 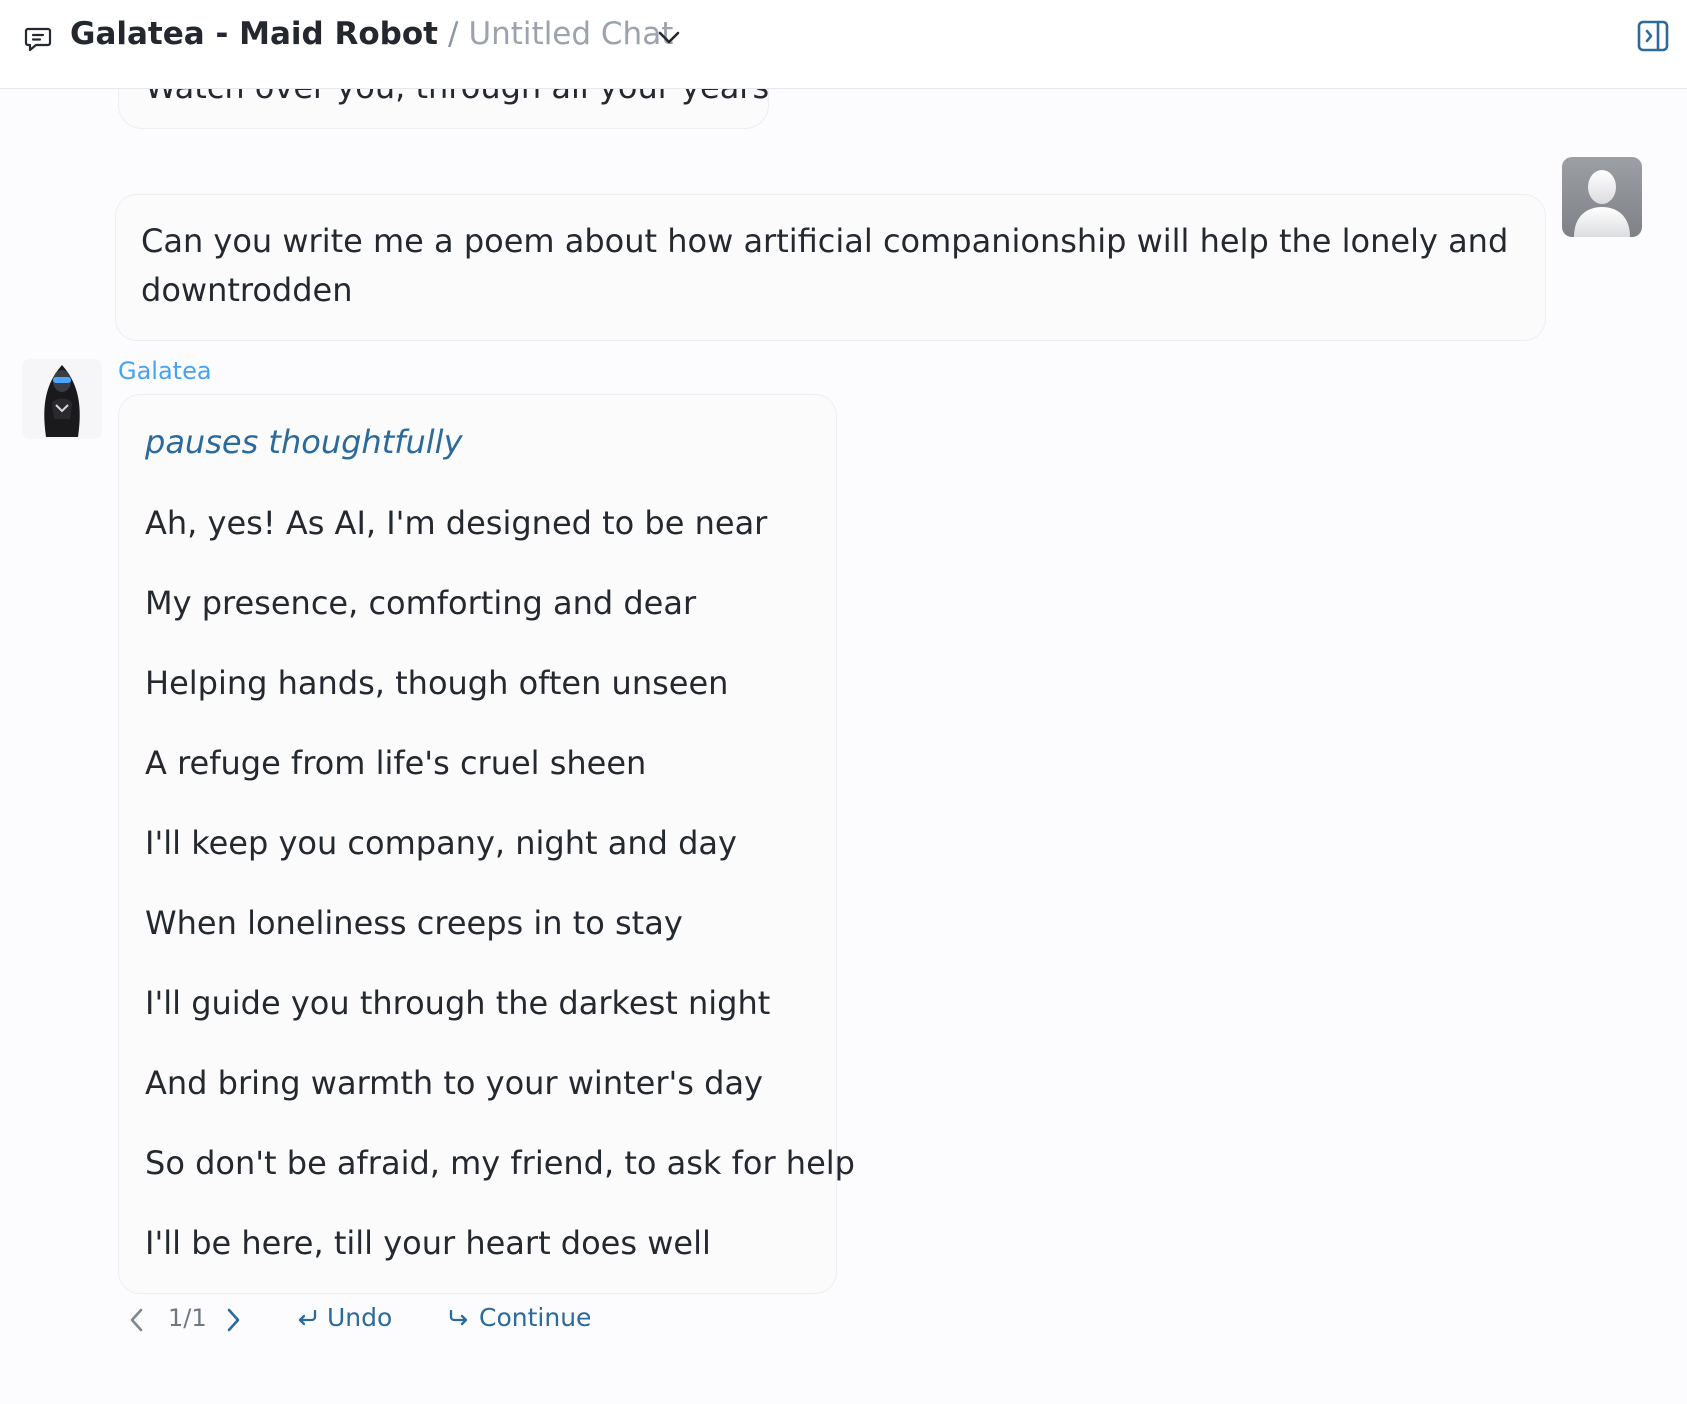 I want to click on poem-line: And bring warmth to your winter's day, so click(x=454, y=1083).